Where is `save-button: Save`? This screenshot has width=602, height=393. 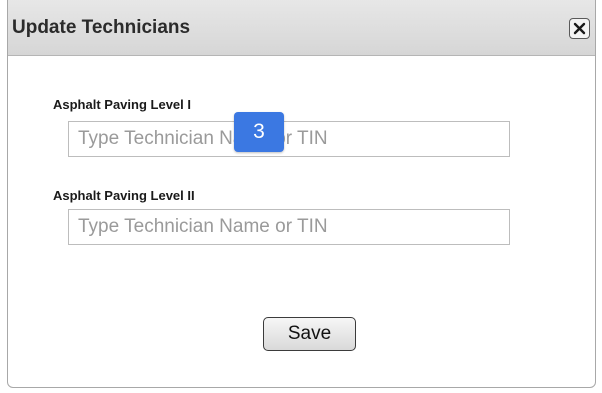
save-button: Save is located at coordinates (309, 334).